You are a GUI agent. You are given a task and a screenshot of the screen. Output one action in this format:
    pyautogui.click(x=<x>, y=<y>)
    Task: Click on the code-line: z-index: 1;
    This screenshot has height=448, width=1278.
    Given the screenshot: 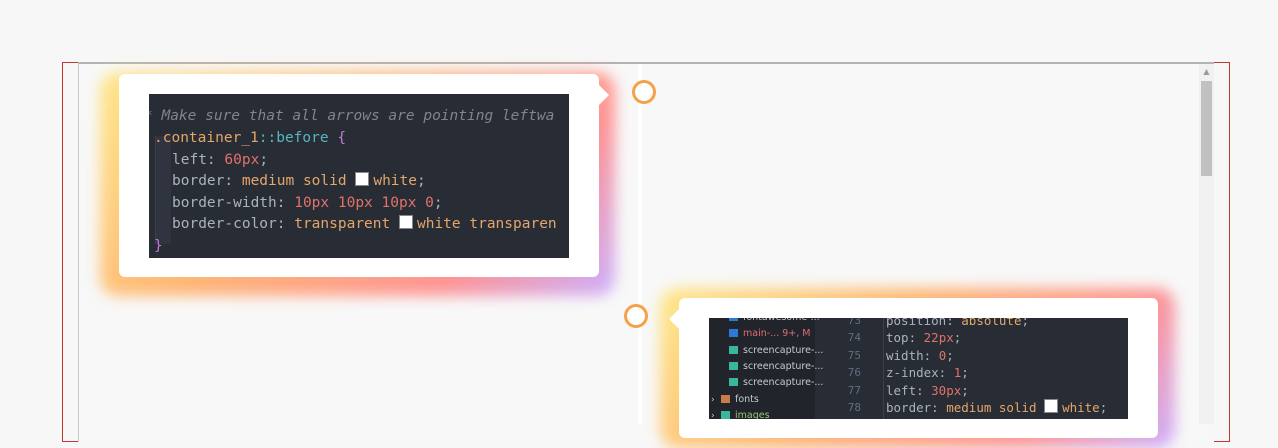 What is the action you would take?
    pyautogui.click(x=927, y=372)
    